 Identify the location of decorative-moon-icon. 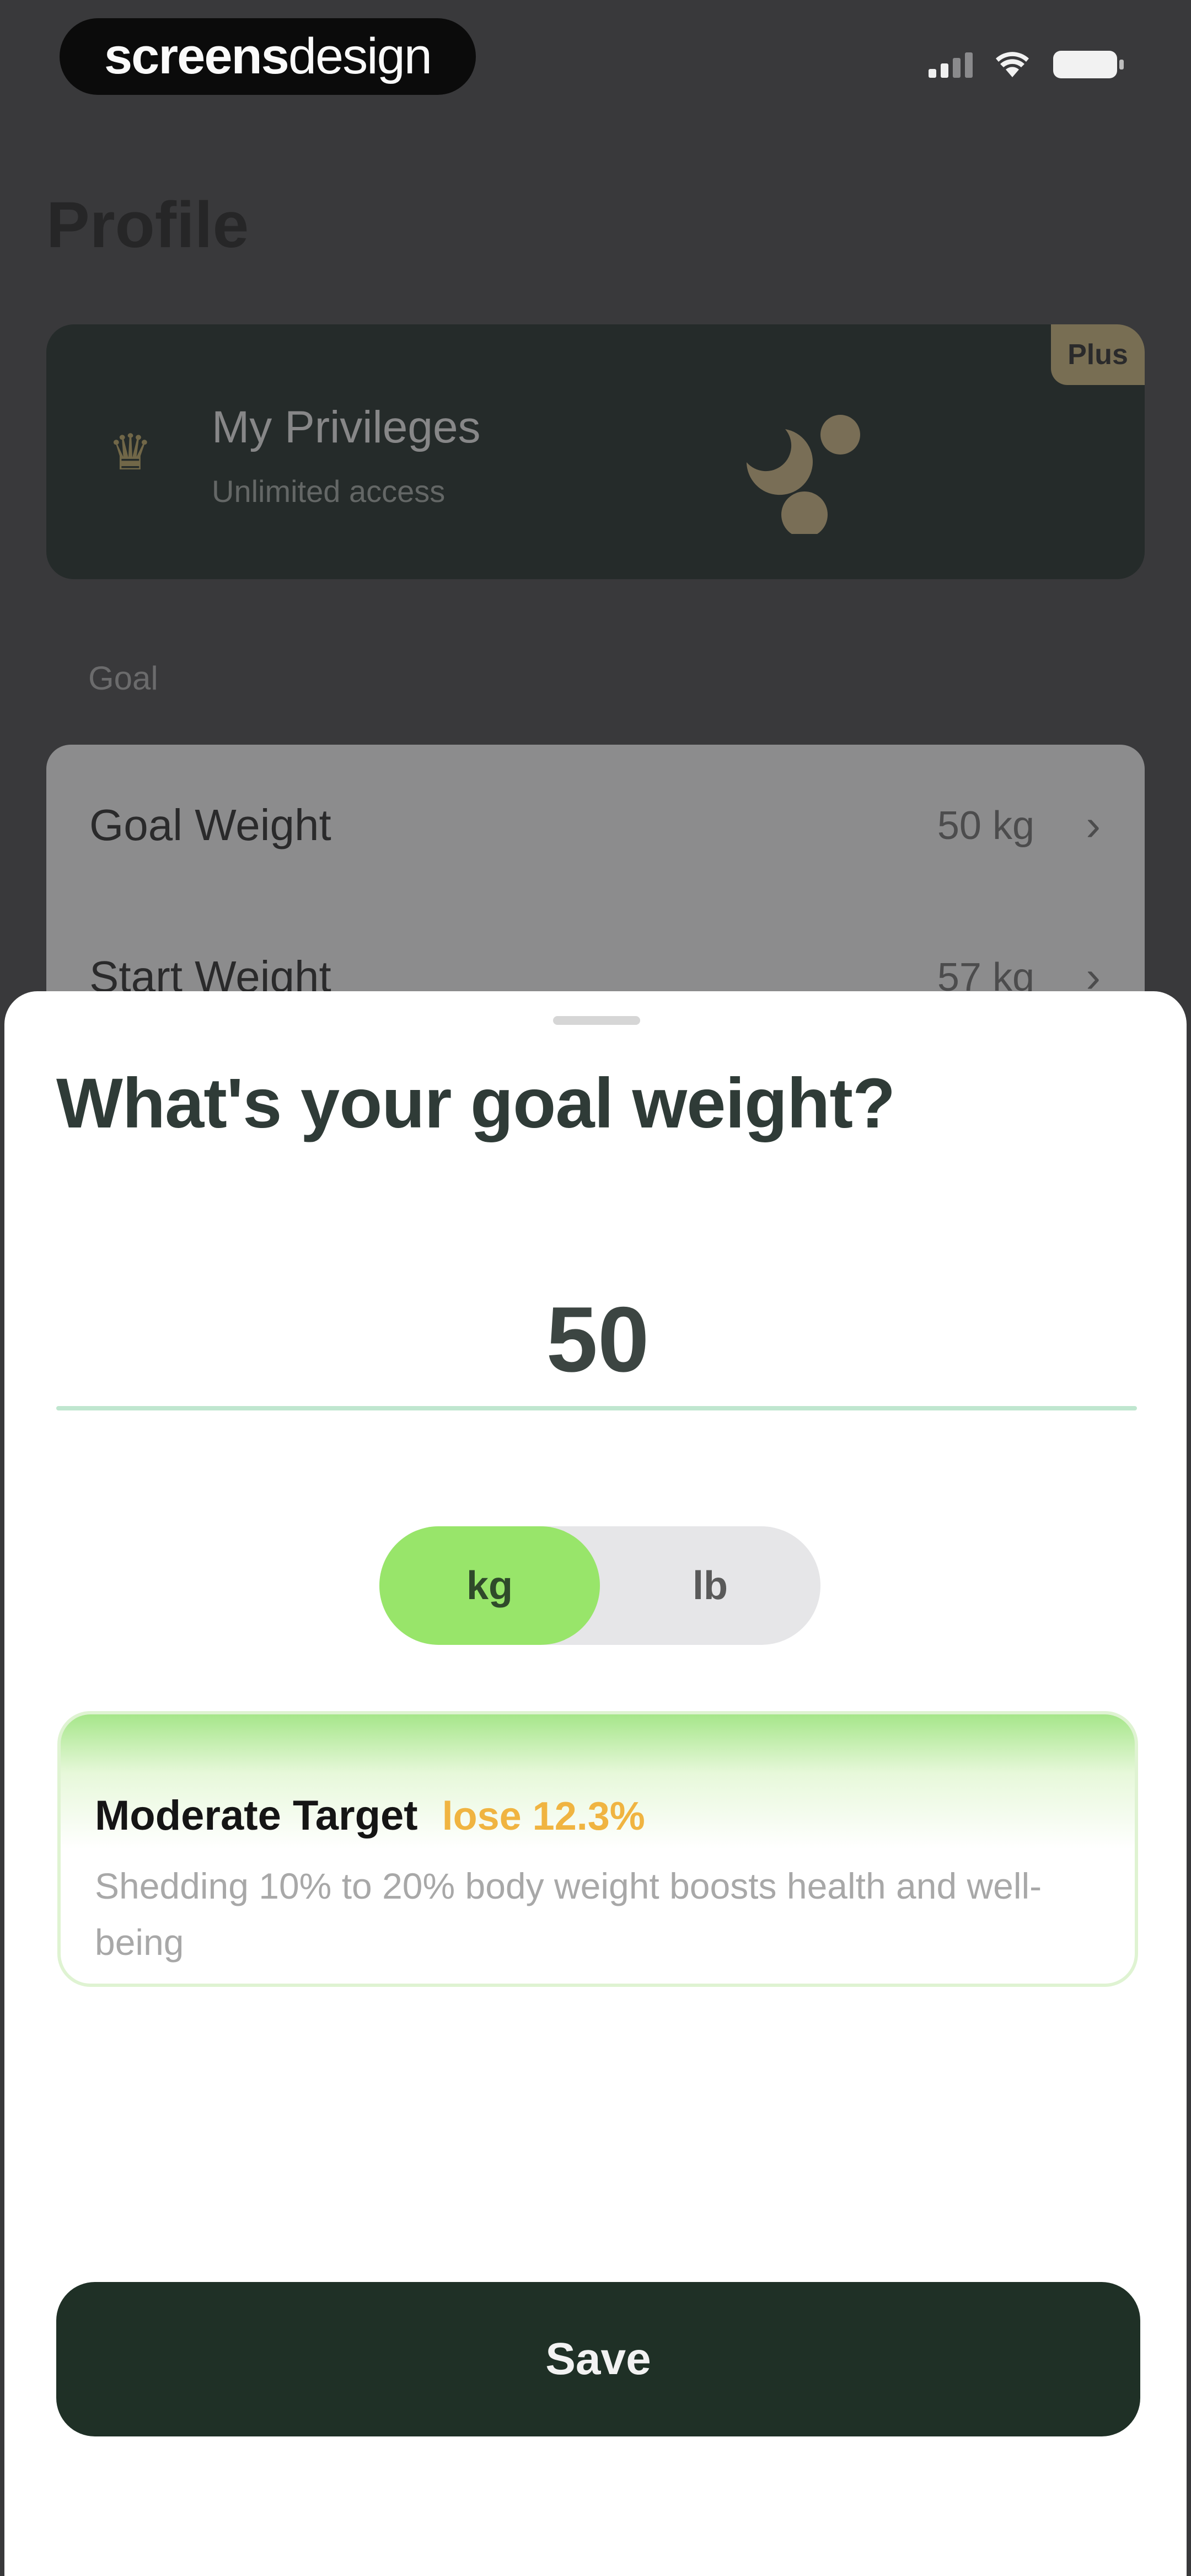
(803, 474).